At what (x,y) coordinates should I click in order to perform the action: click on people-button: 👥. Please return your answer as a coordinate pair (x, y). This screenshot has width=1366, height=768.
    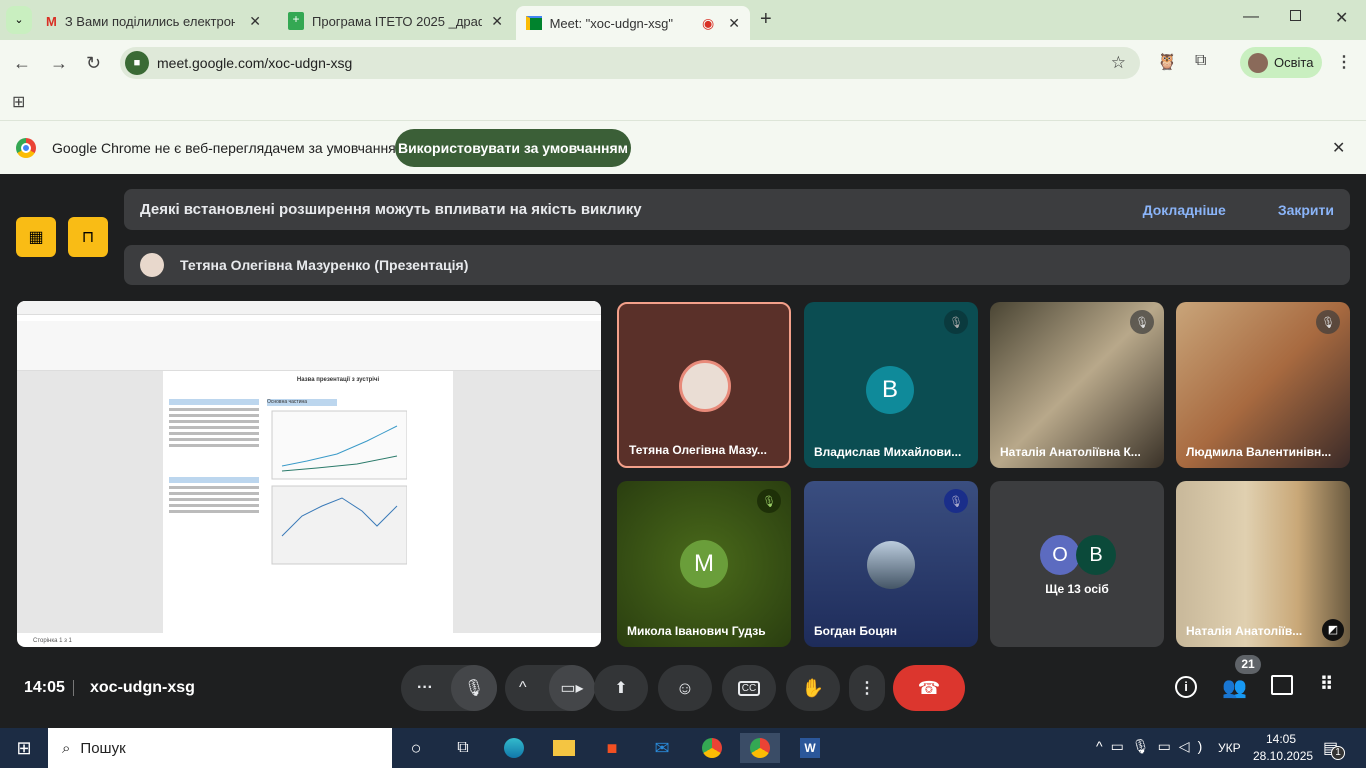
    Looking at the image, I should click on (1234, 687).